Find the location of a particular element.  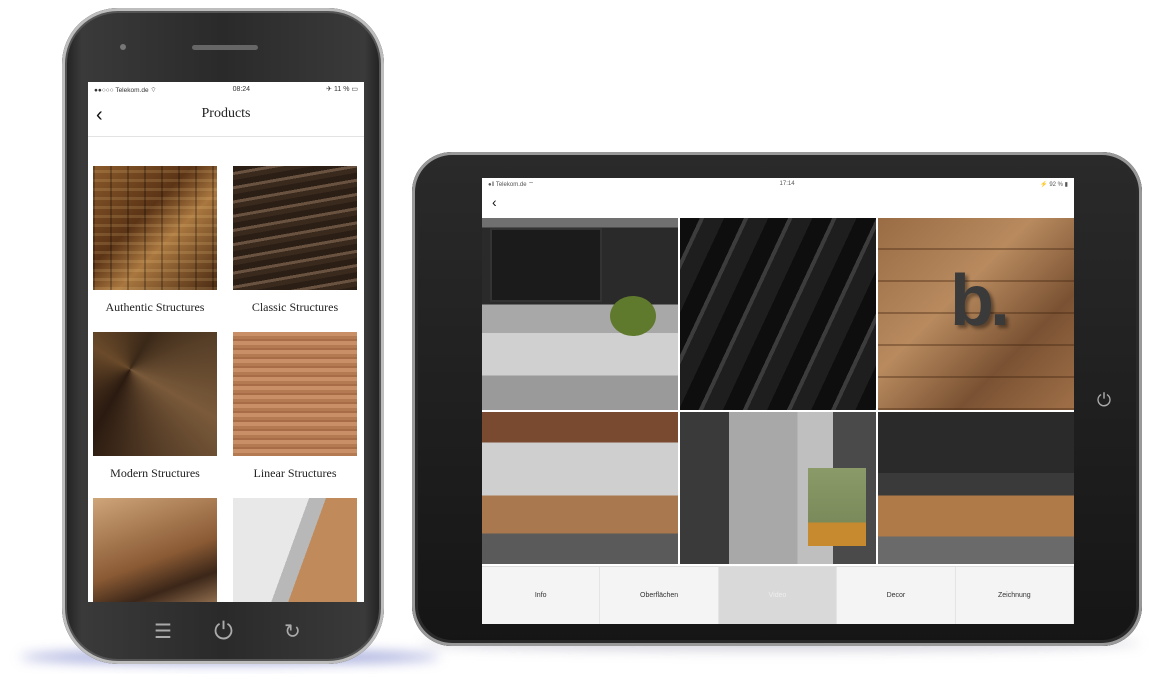

product-label: Authentic Structures is located at coordinates (155, 307).